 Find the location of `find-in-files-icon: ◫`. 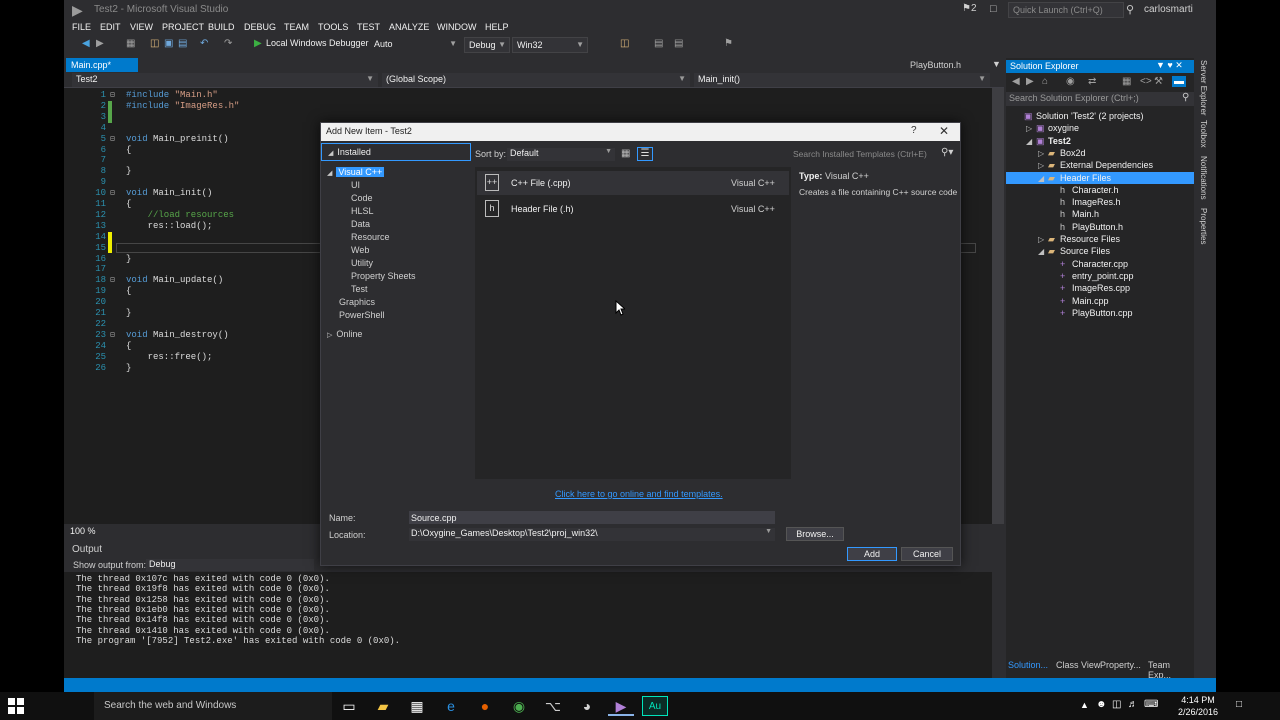

find-in-files-icon: ◫ is located at coordinates (624, 43).